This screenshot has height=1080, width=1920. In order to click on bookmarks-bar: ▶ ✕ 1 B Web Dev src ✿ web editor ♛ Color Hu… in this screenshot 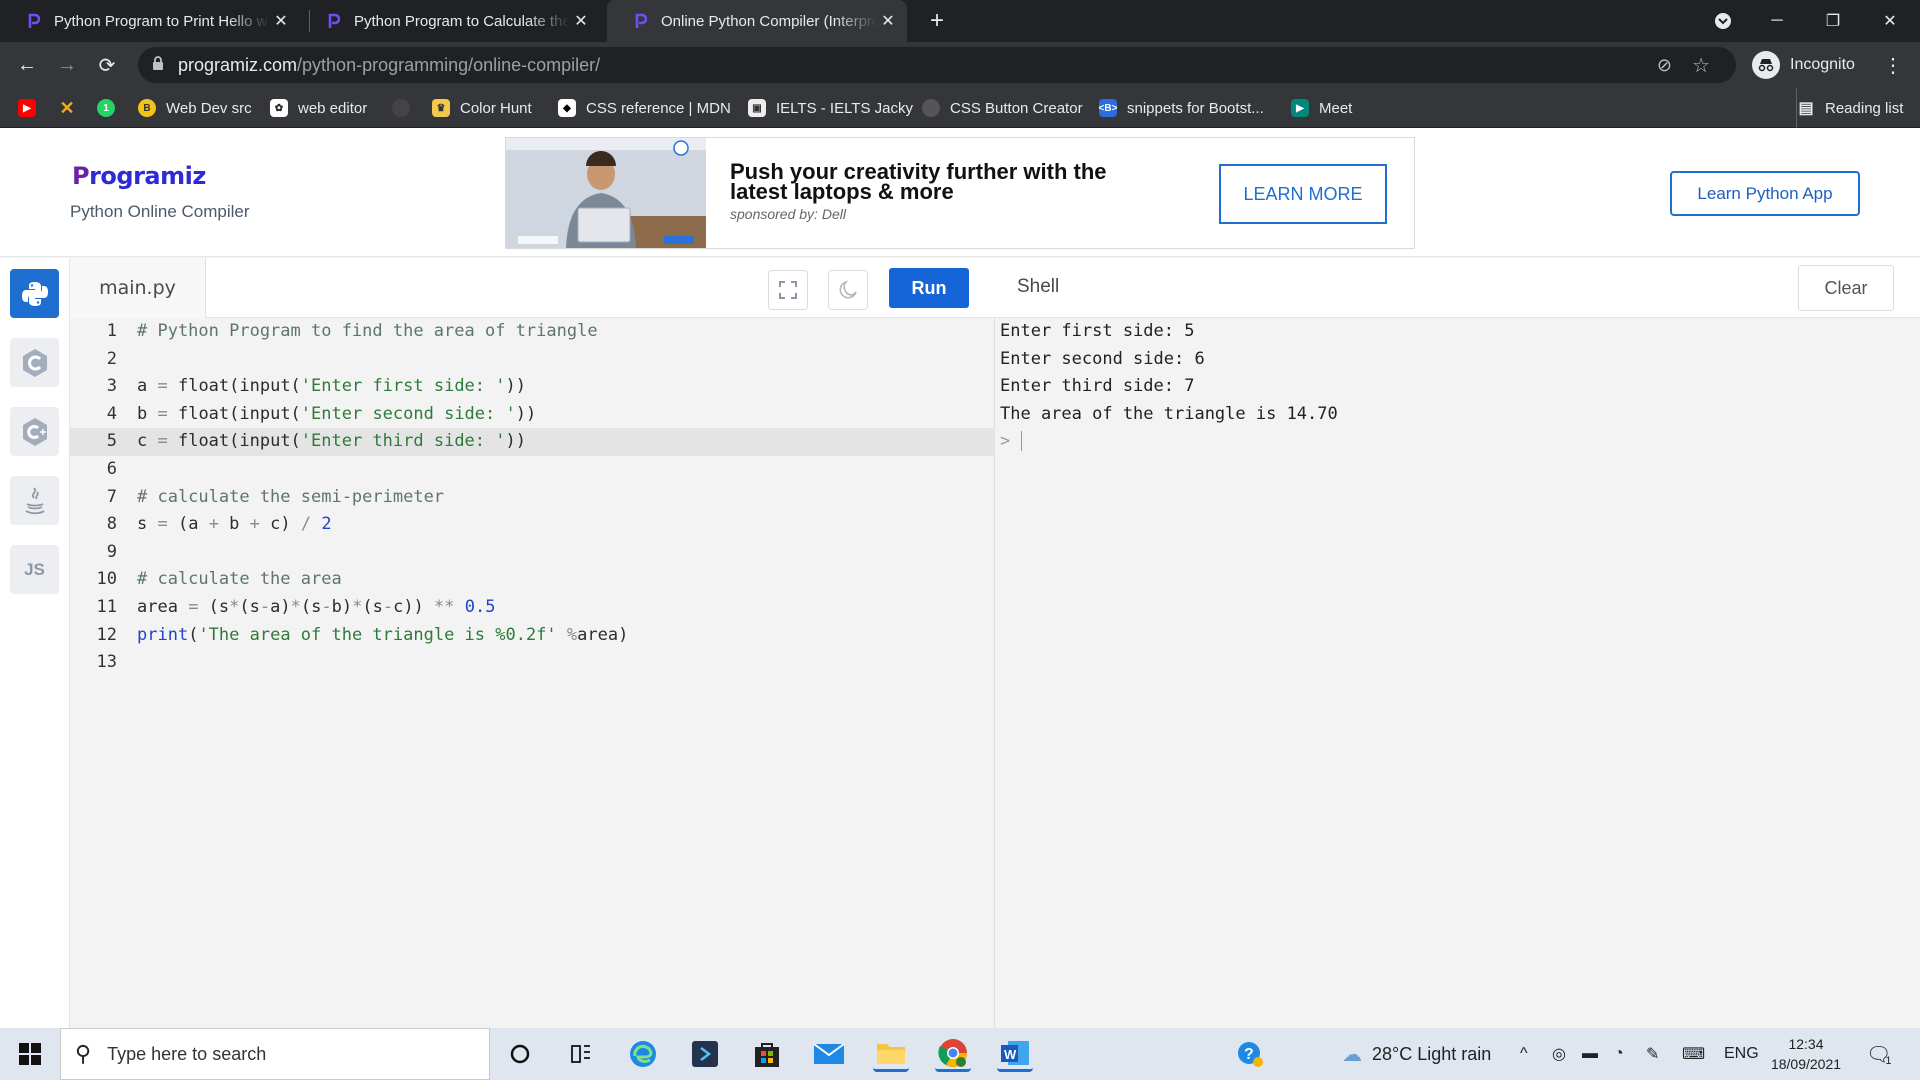, I will do `click(960, 108)`.